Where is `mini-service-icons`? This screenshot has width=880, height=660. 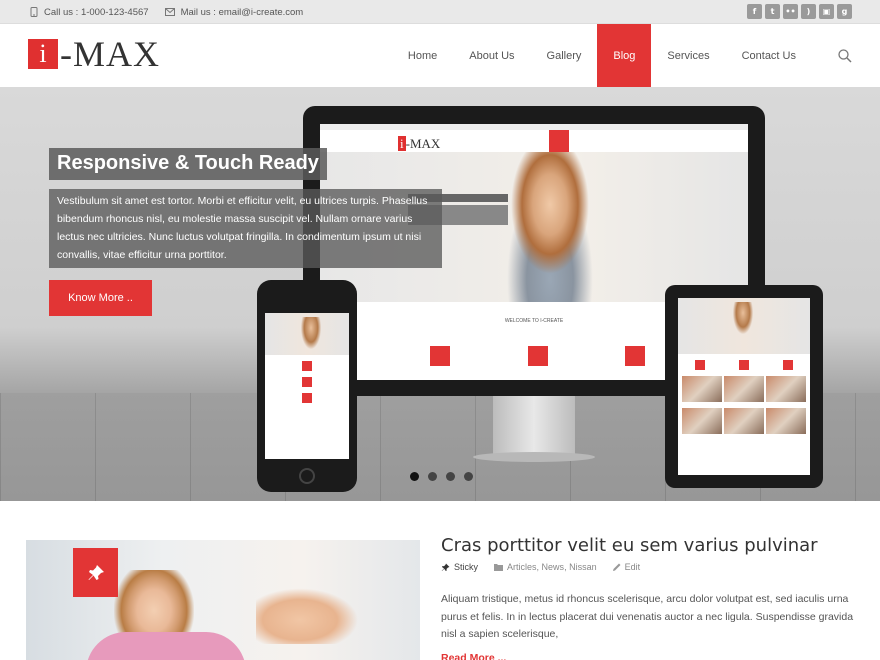
mini-service-icons is located at coordinates (537, 356).